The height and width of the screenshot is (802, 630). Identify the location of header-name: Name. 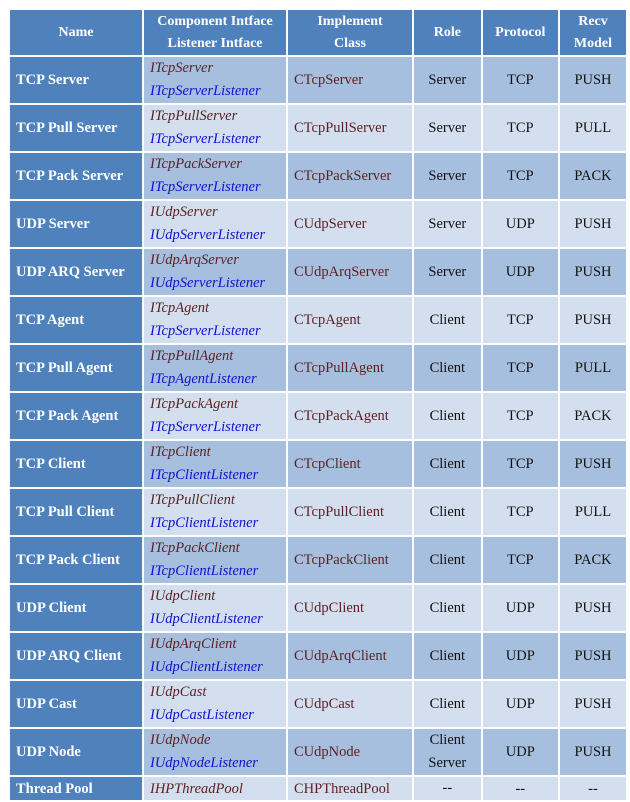
(76, 32).